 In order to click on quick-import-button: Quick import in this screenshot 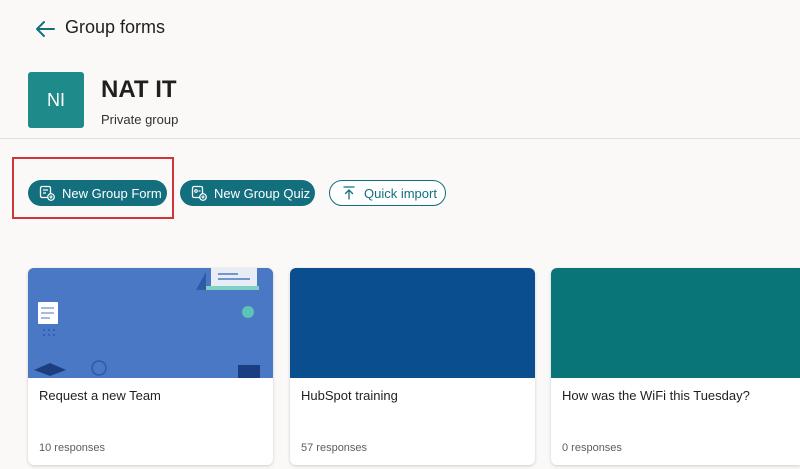, I will do `click(387, 193)`.